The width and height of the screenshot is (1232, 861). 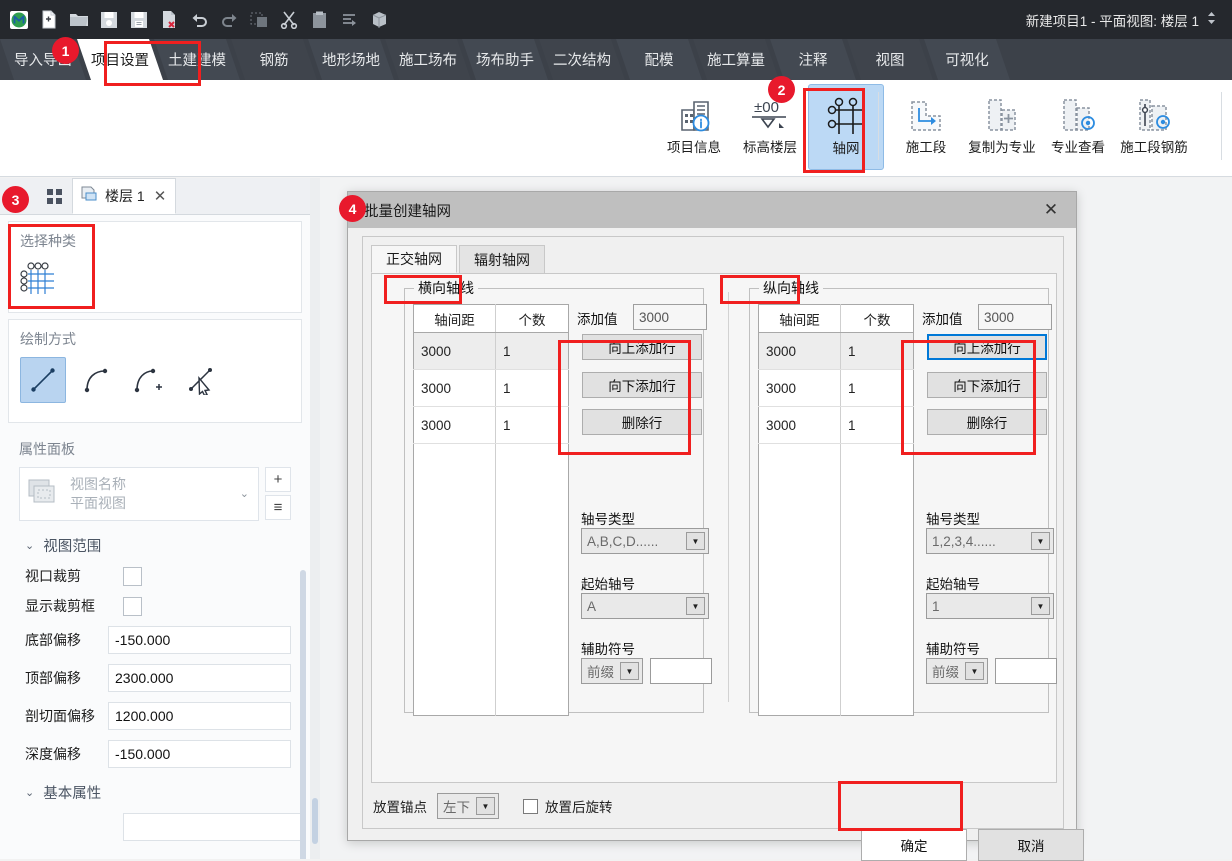 I want to click on ribbon-tab-1: 项目设置, so click(x=120, y=59).